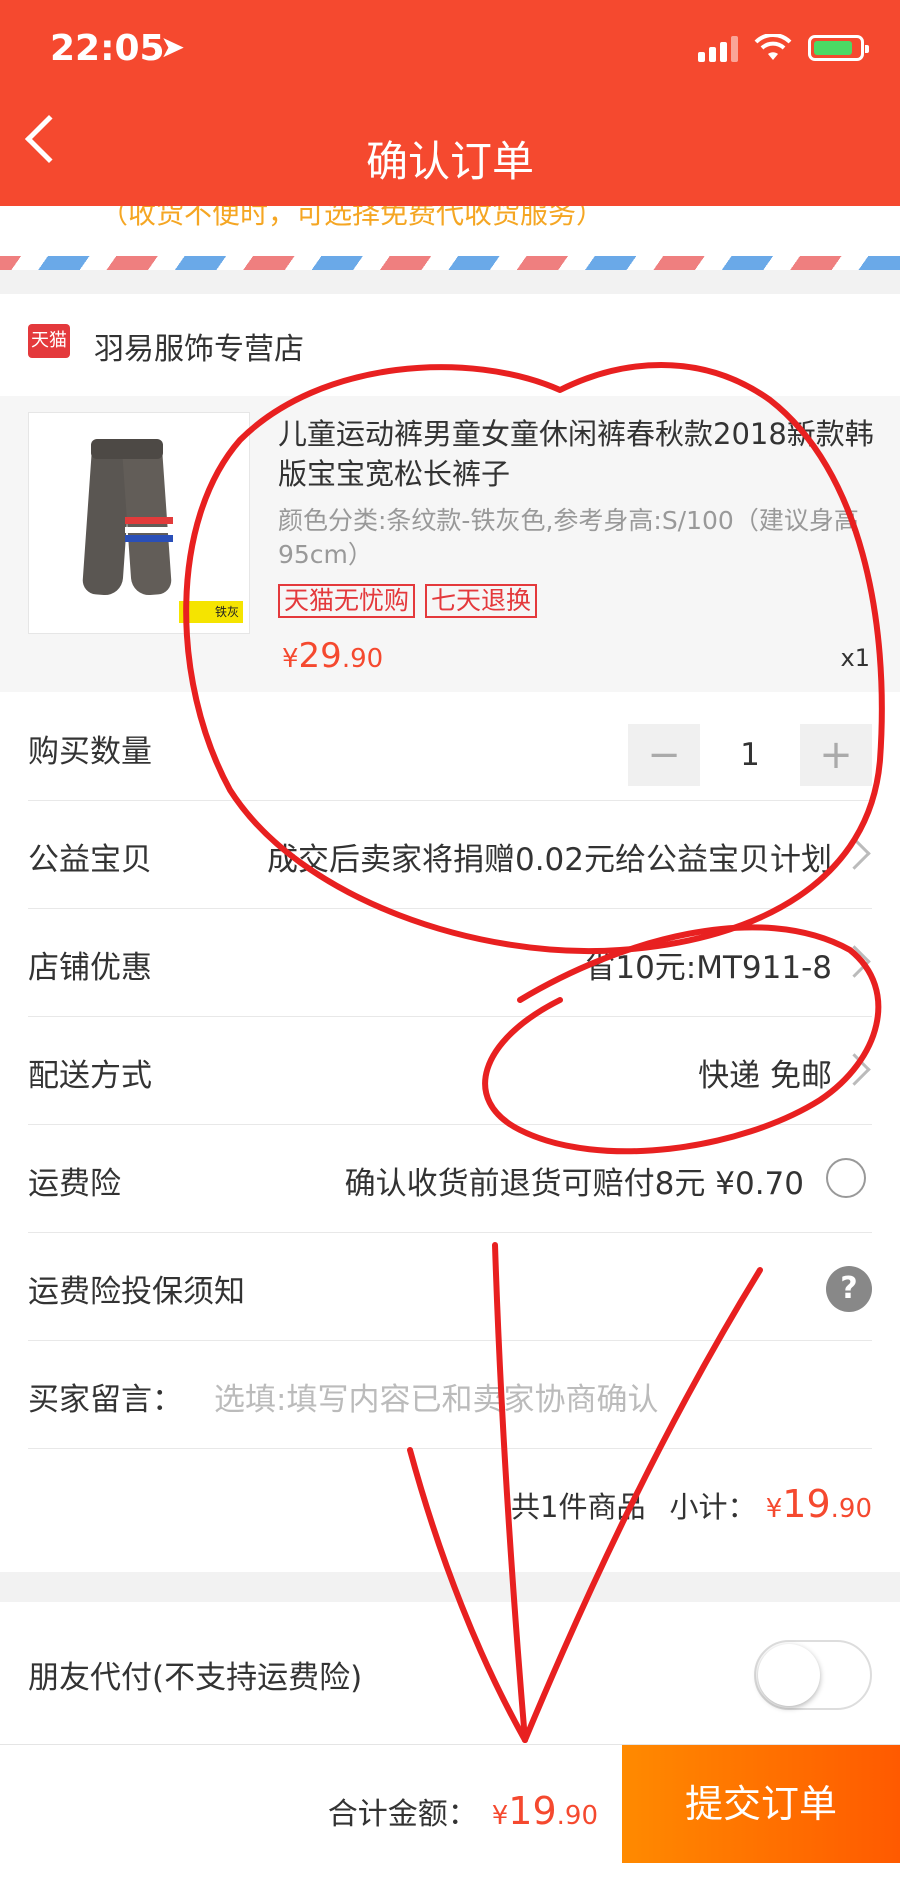 This screenshot has height=1903, width=900. I want to click on battery-icon, so click(838, 48).